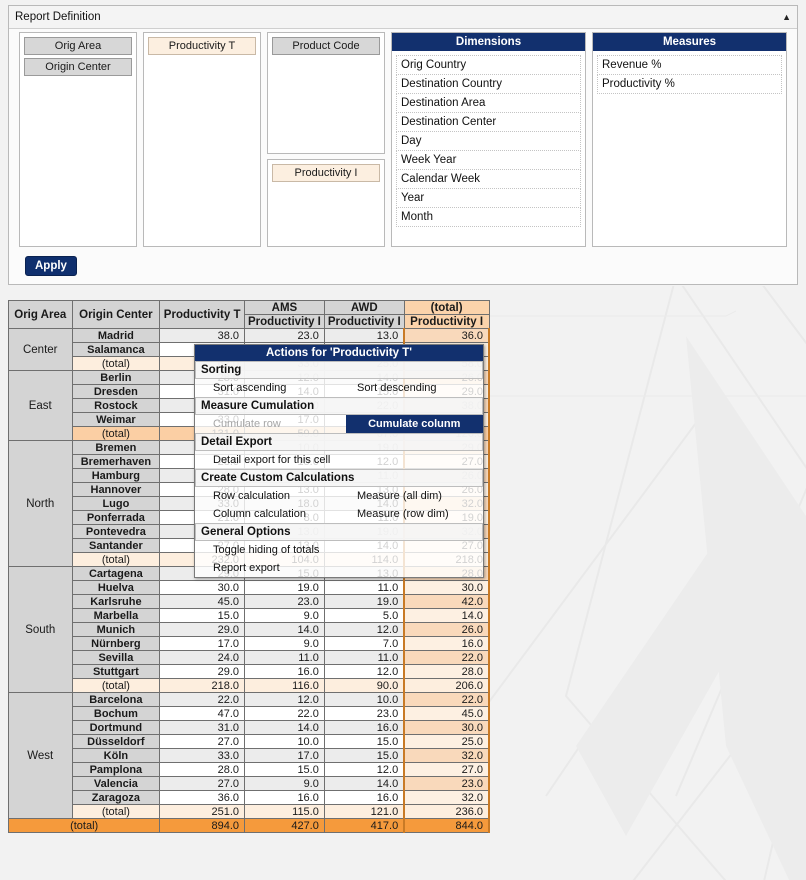 The width and height of the screenshot is (806, 880). I want to click on row-header-center: Madrid, so click(116, 335).